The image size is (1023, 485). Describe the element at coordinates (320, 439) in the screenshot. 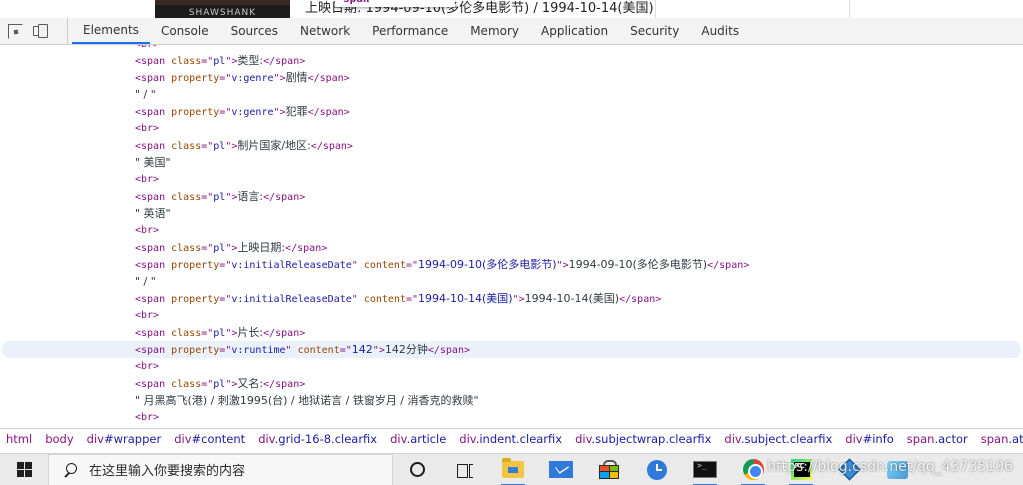

I see `breadcrumb-item: div.grid-16-8.clearfix` at that location.